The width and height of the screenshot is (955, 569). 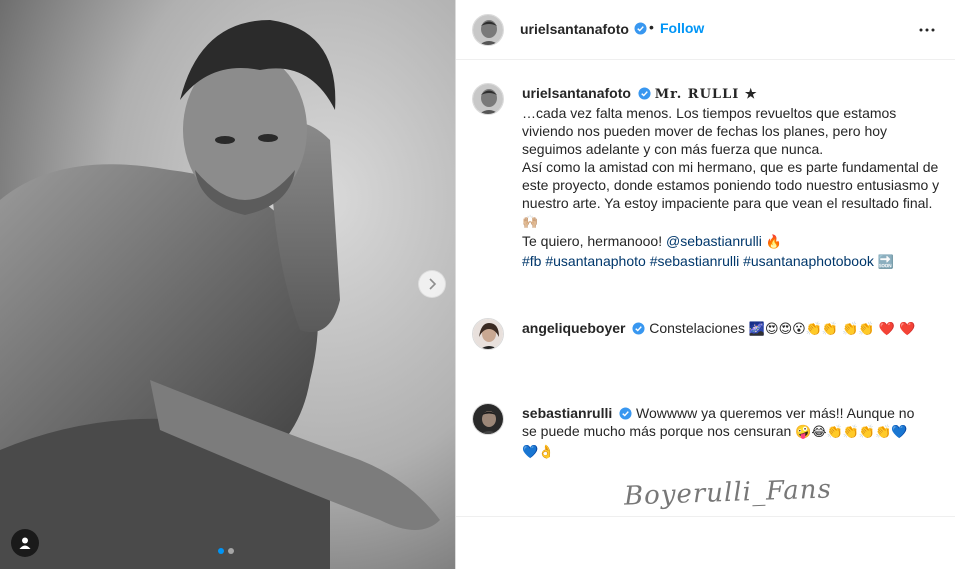 What do you see at coordinates (592, 241) in the screenshot?
I see `caption-paragraph-3-text: Te quiero, hermanooo!` at bounding box center [592, 241].